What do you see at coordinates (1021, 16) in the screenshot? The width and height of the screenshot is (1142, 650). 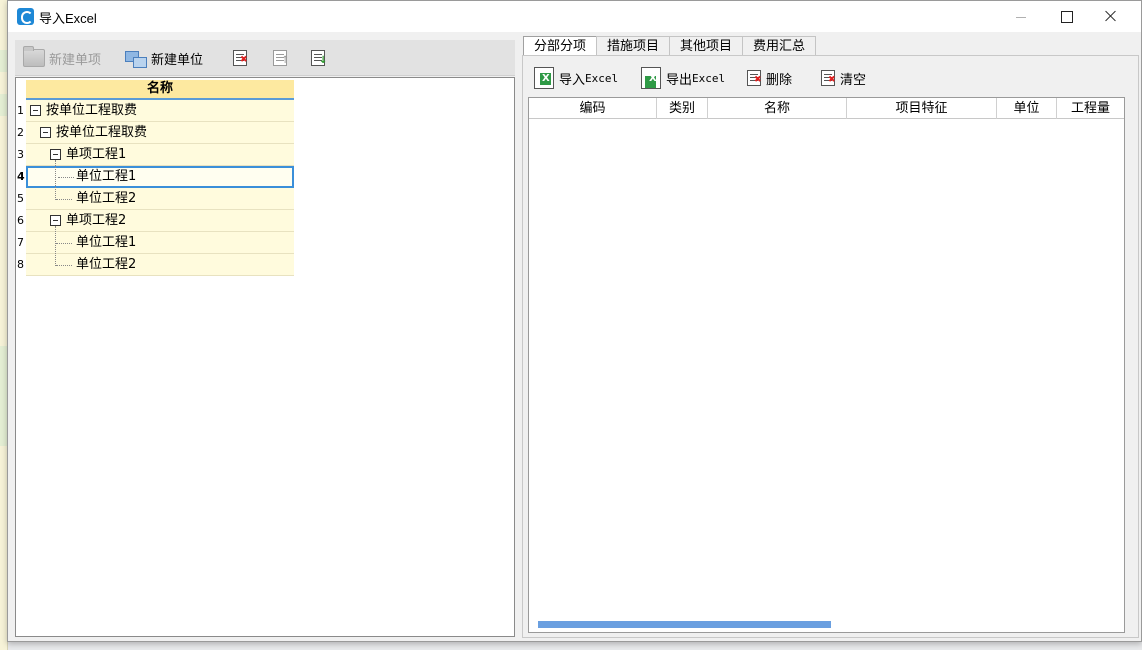 I see `minimize-button` at bounding box center [1021, 16].